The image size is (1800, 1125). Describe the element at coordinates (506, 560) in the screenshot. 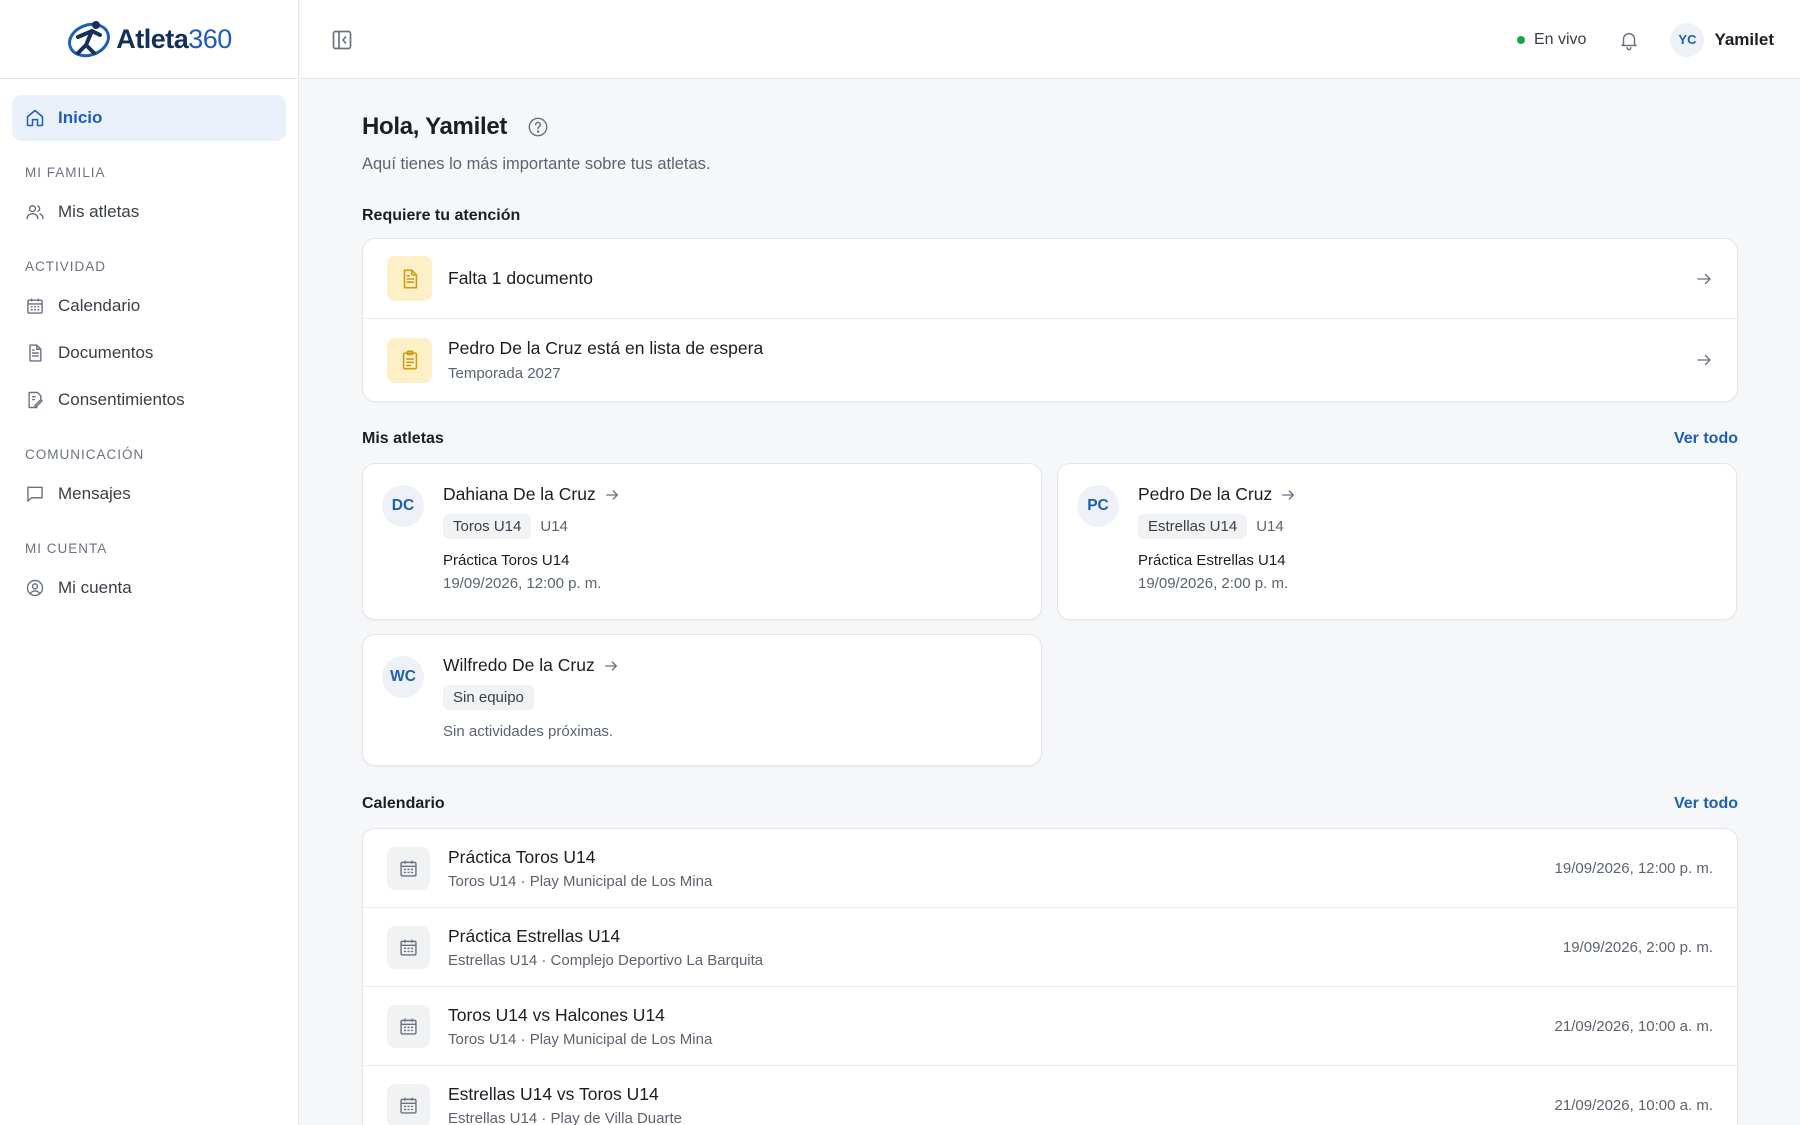

I see `next-event-title: Práctica Toros U14` at that location.